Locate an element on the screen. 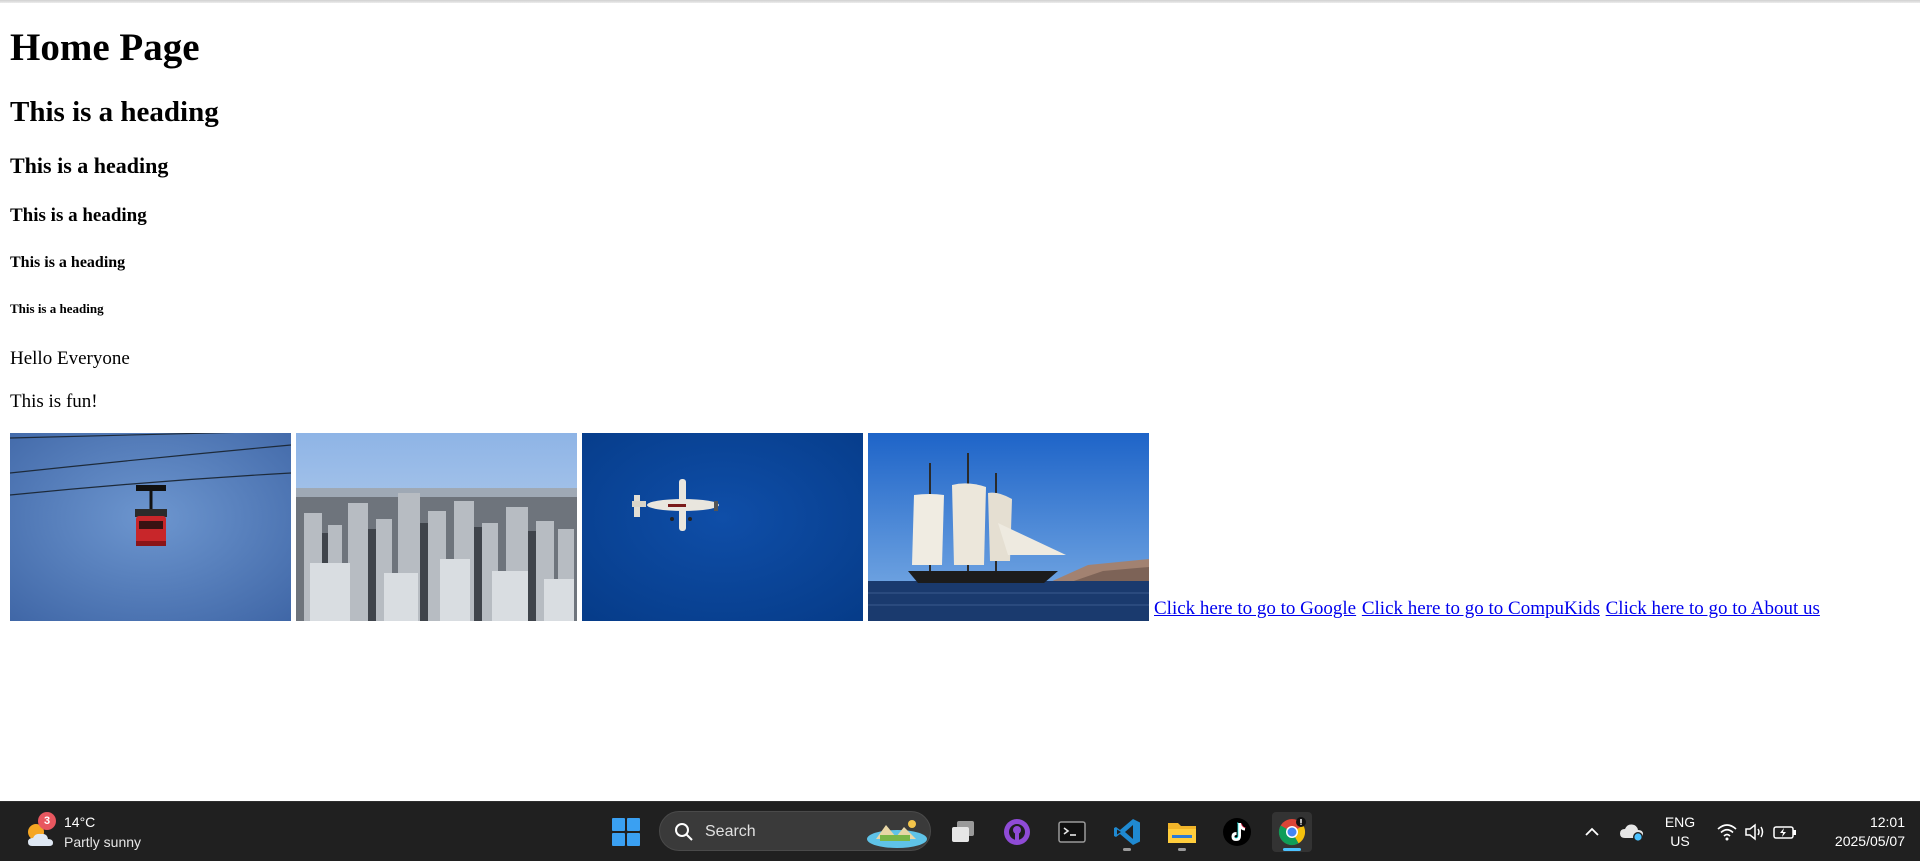  weather-description: Partly sunny is located at coordinates (103, 842).